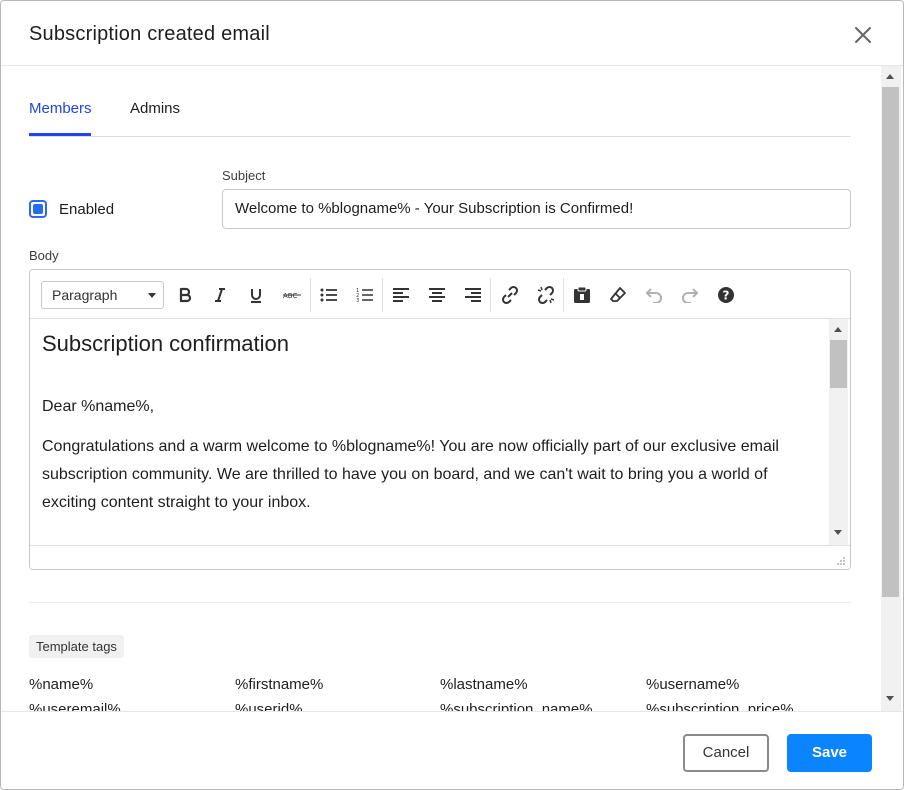 The width and height of the screenshot is (904, 790). Describe the element at coordinates (98, 406) in the screenshot. I see `content-greeting: Dear %name%,` at that location.